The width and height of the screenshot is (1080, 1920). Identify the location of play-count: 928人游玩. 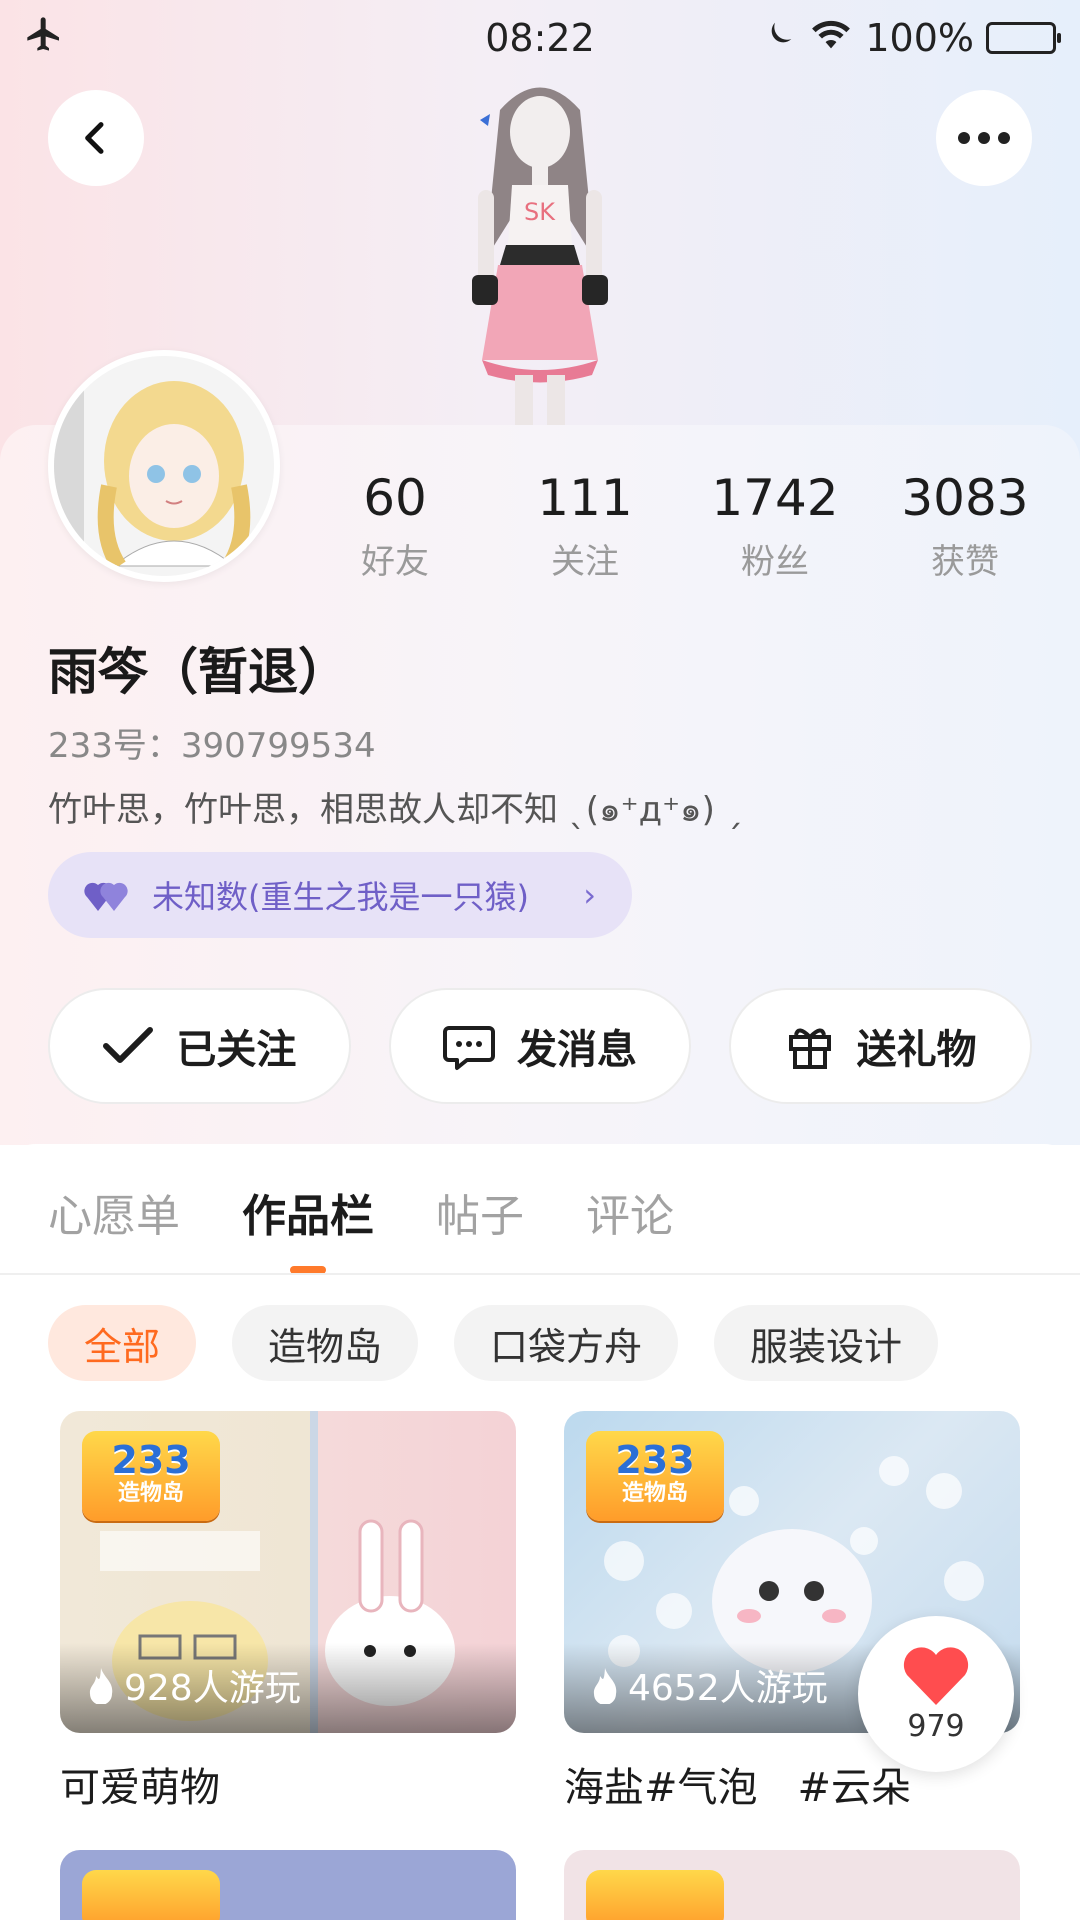
(193, 1685).